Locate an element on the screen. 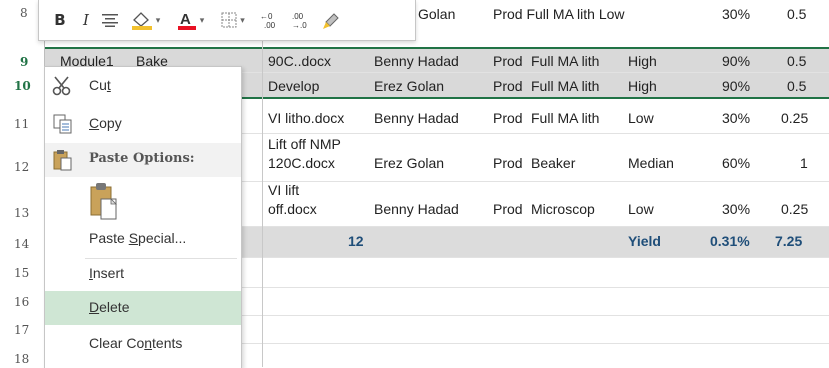  borders-button: ▾ is located at coordinates (233, 20).